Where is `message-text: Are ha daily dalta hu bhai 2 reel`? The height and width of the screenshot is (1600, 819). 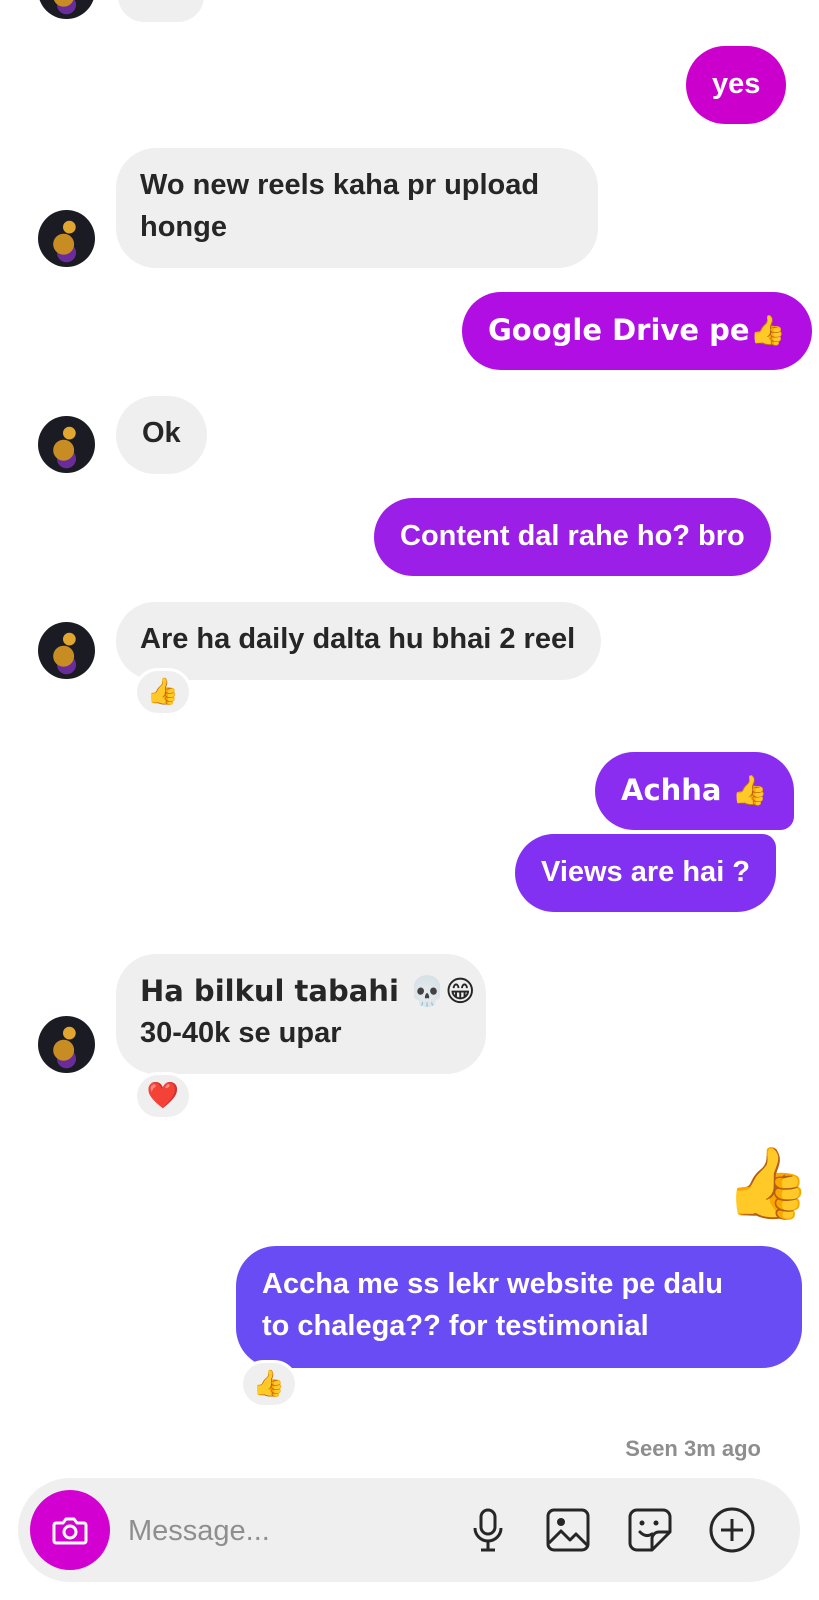
message-text: Are ha daily dalta hu bhai 2 reel is located at coordinates (358, 639).